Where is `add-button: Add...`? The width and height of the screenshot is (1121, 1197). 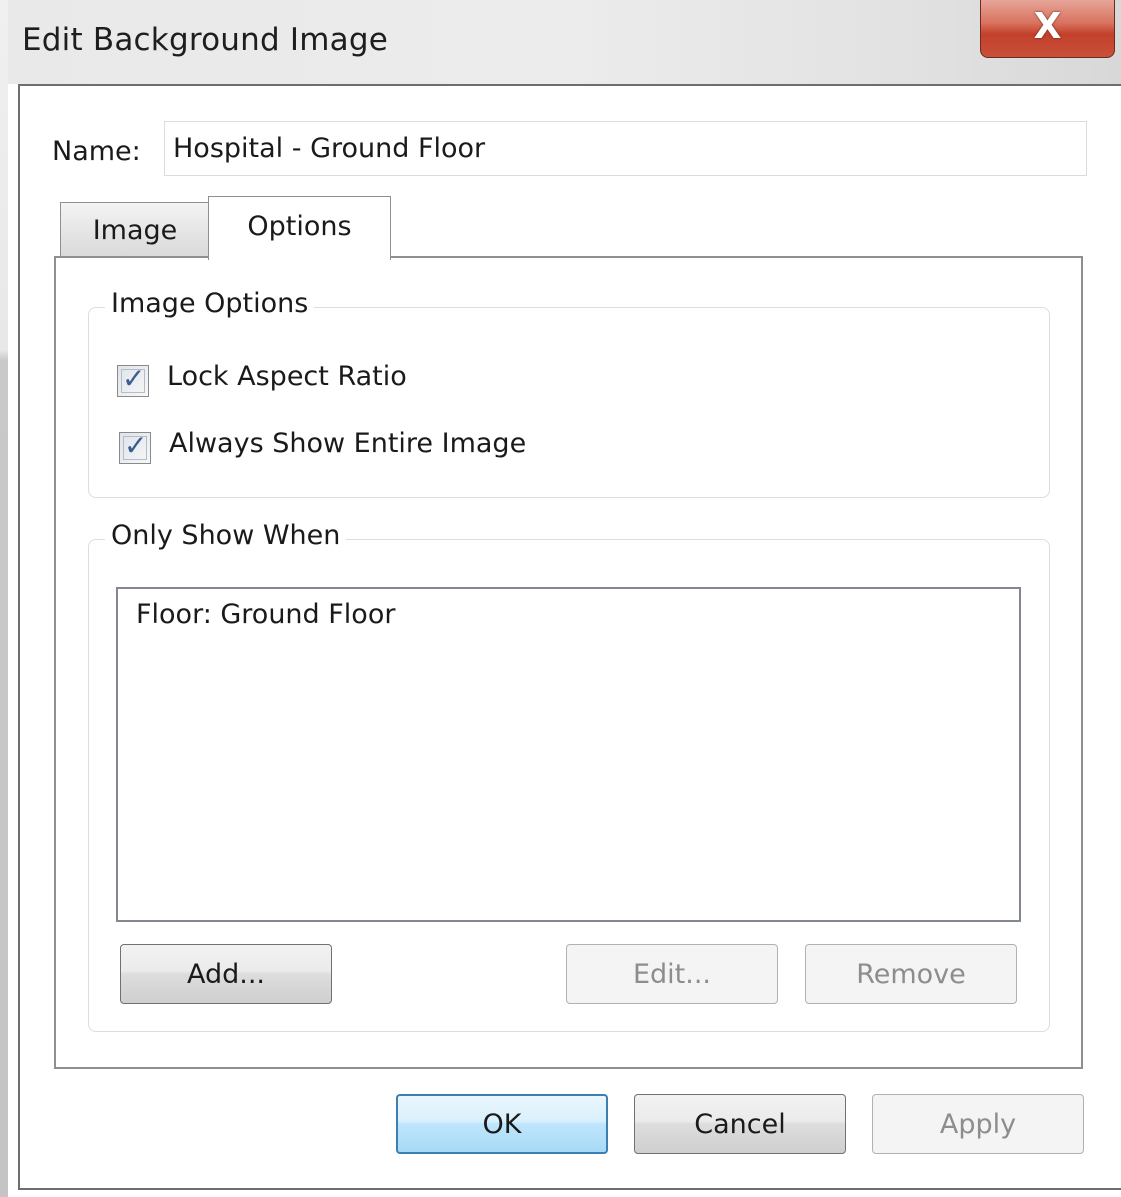
add-button: Add... is located at coordinates (226, 974).